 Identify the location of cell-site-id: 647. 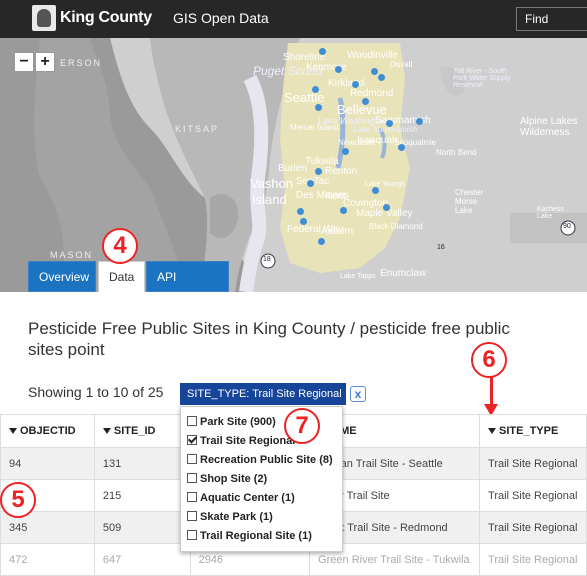
(142, 559).